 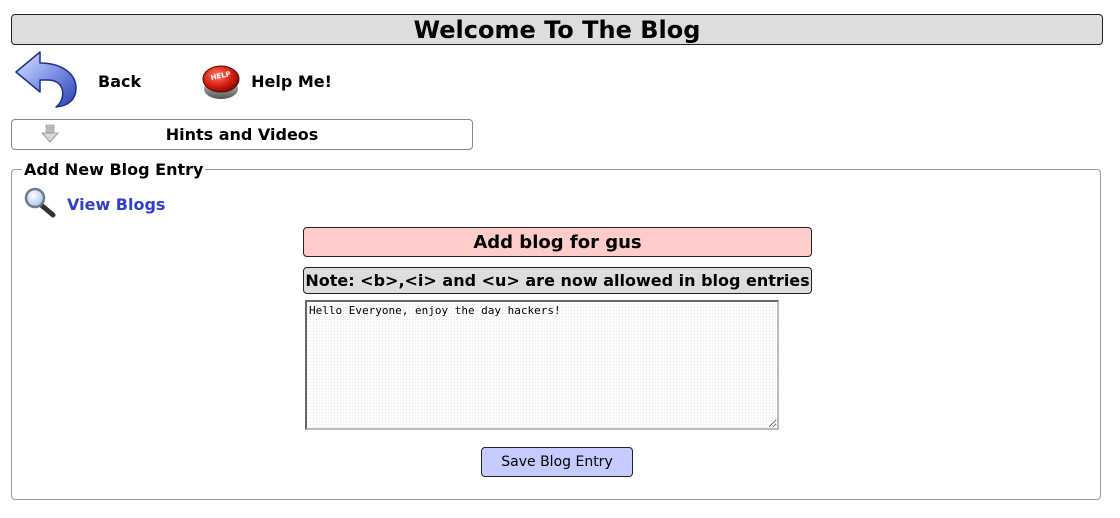 What do you see at coordinates (542, 365) in the screenshot?
I see `blog-entry-textarea: Hello Everyone, enjoy the day hackers!` at bounding box center [542, 365].